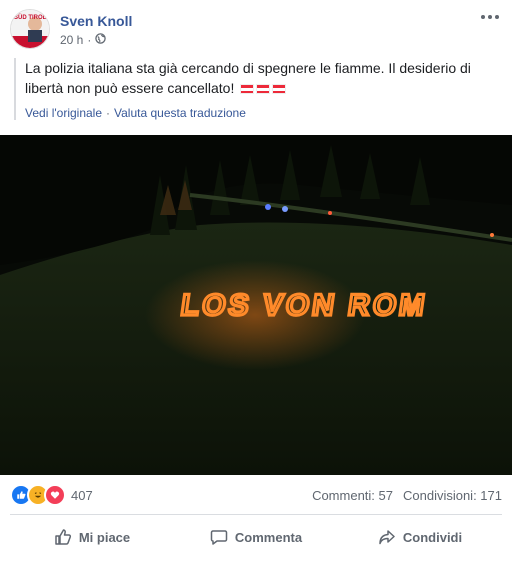 The height and width of the screenshot is (570, 512). What do you see at coordinates (352, 495) in the screenshot?
I see `comments-count: Commenti: 57` at bounding box center [352, 495].